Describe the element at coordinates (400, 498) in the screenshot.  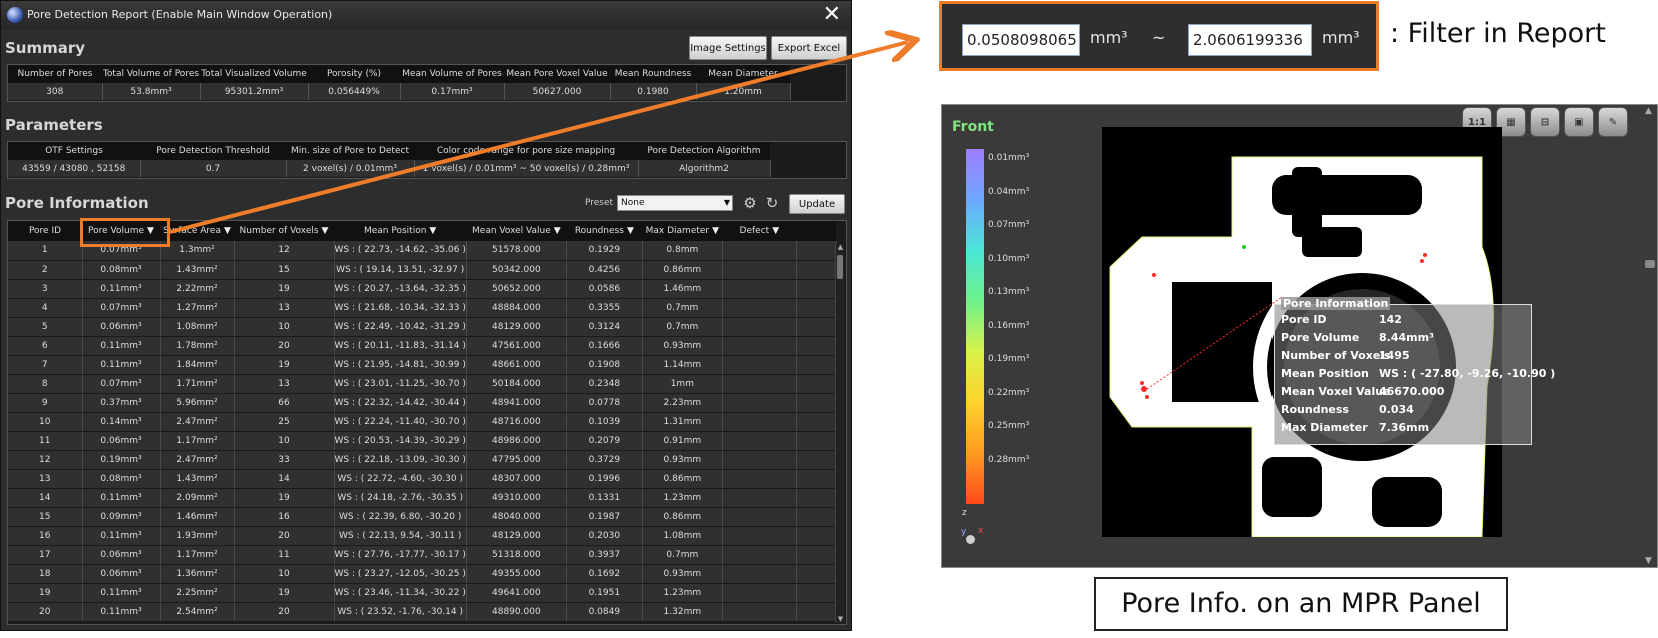
I see `table-cell: WS : ( 24.18, -2.76, -30.35 )` at that location.